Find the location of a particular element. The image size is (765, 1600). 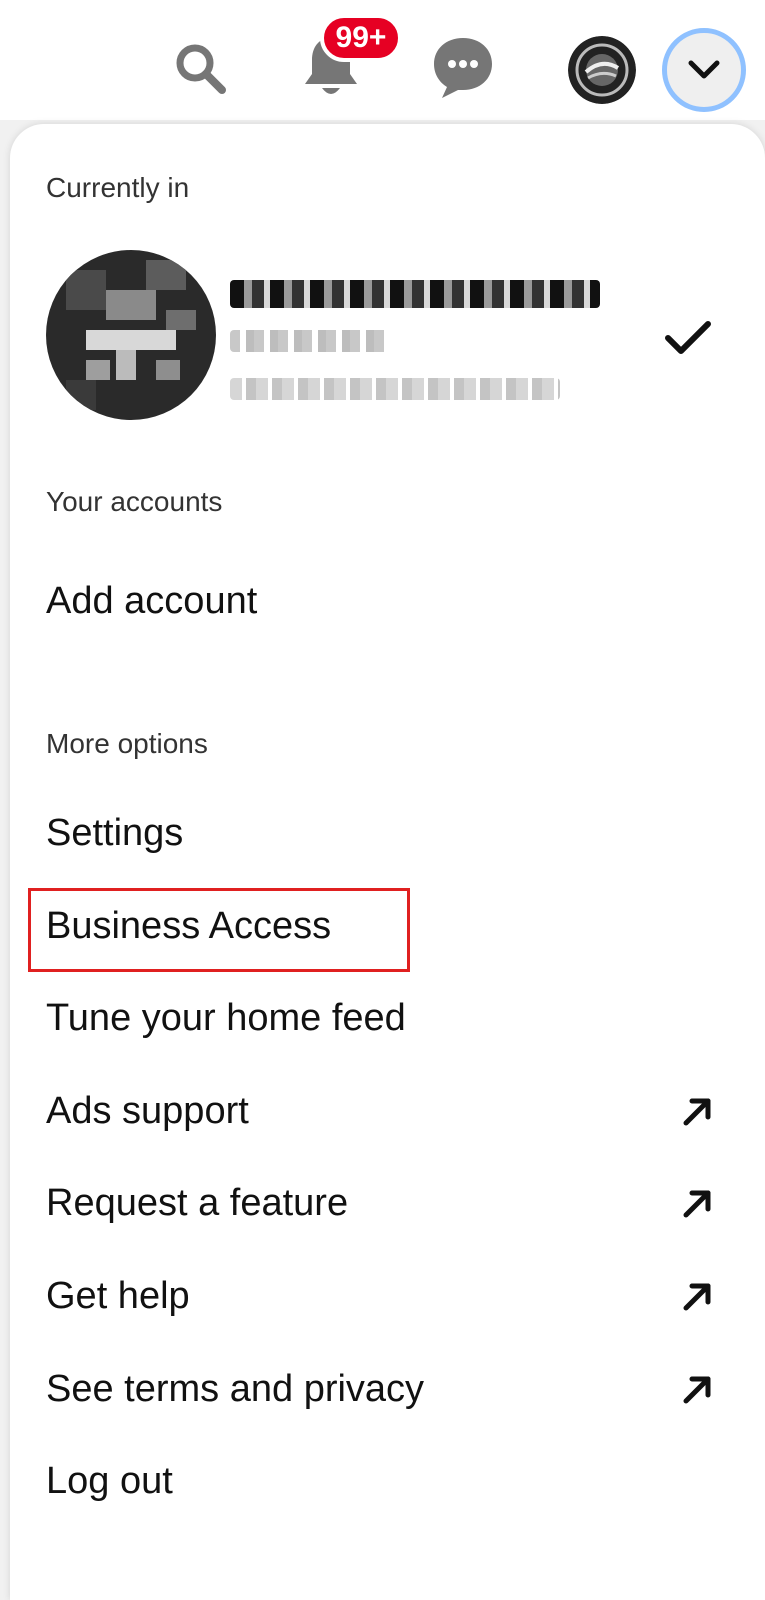

top-bar: 99+ is located at coordinates (382, 60).